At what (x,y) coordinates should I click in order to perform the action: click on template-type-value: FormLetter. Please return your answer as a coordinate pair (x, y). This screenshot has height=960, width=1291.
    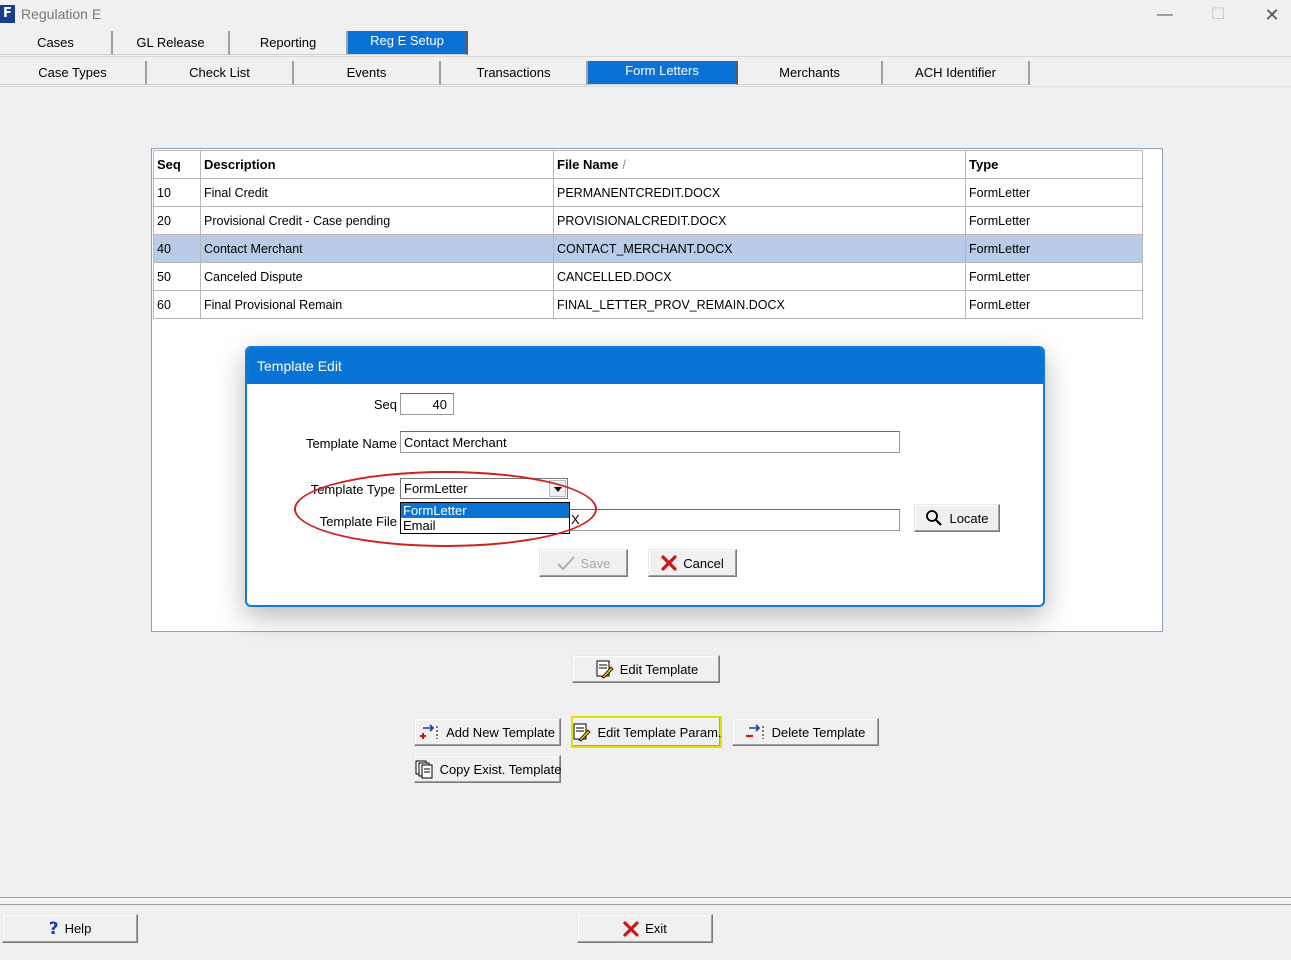
    Looking at the image, I should click on (436, 488).